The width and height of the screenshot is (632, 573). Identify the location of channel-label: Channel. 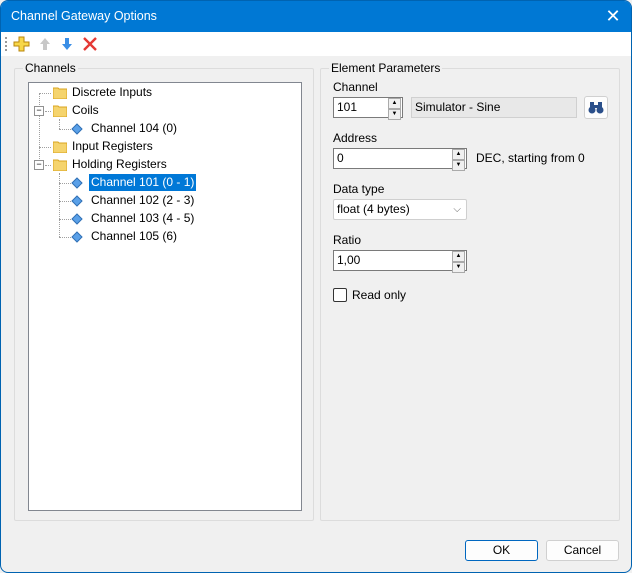
(355, 87).